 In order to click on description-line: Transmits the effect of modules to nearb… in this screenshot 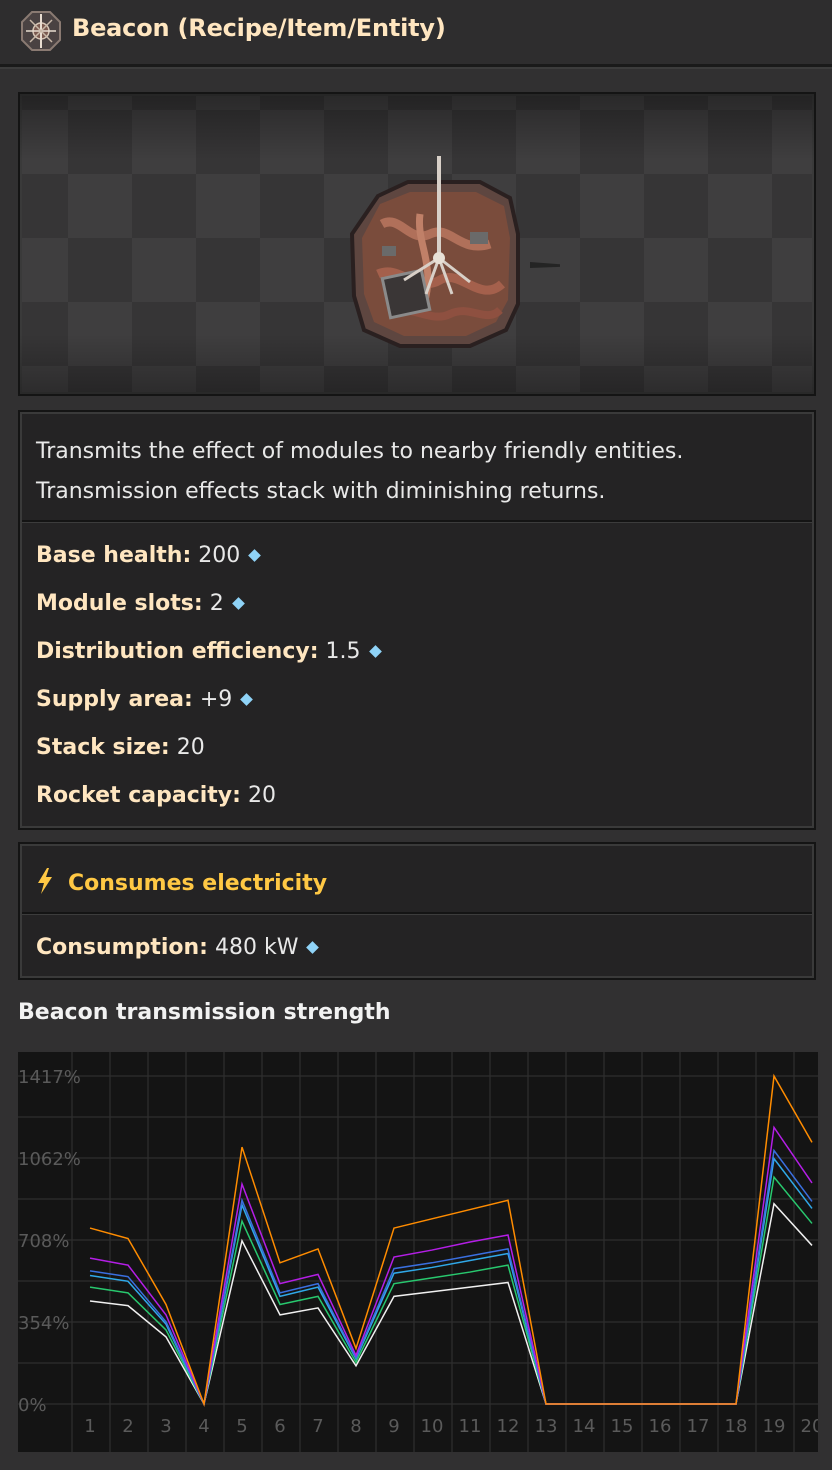, I will do `click(360, 451)`.